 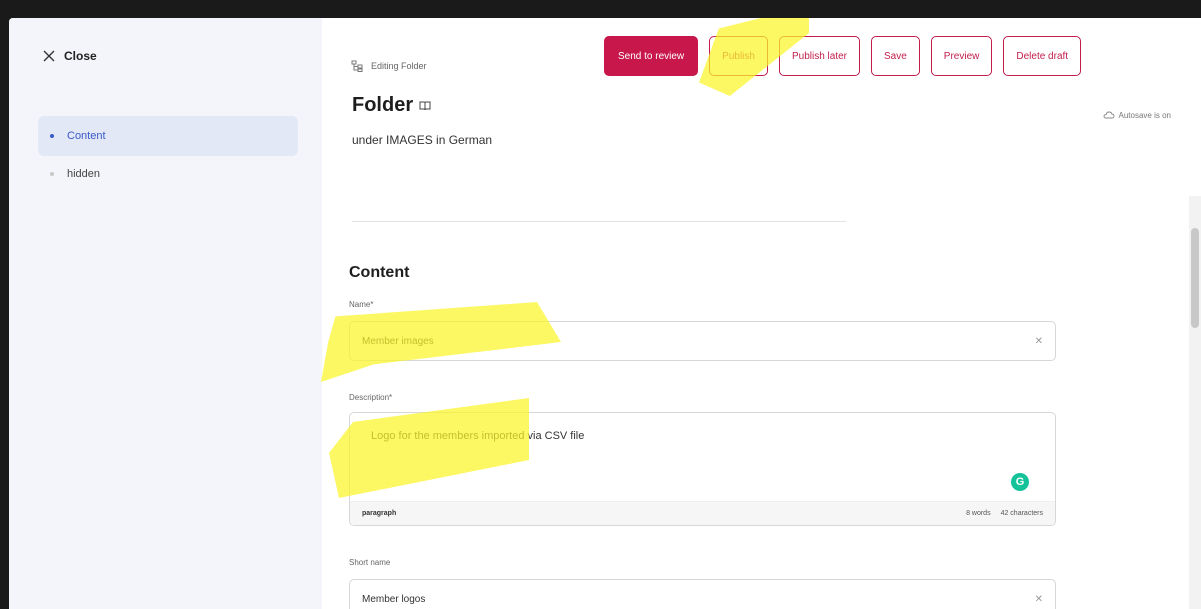 What do you see at coordinates (819, 56) in the screenshot?
I see `publish-later-button: Publish later` at bounding box center [819, 56].